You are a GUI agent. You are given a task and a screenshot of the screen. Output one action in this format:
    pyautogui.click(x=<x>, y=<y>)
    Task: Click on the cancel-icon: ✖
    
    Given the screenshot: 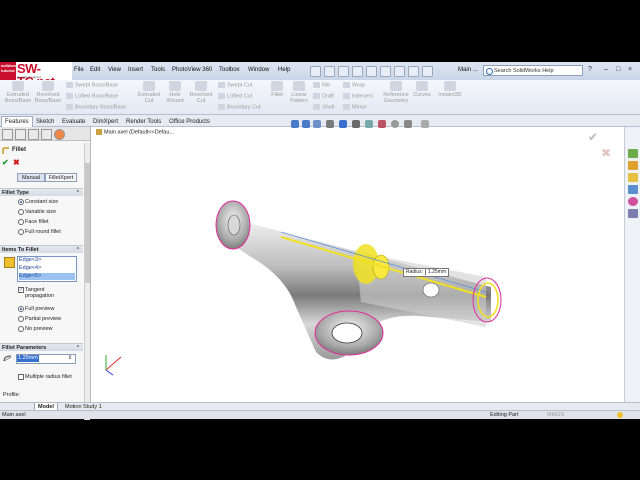 What is the action you would take?
    pyautogui.click(x=16, y=162)
    